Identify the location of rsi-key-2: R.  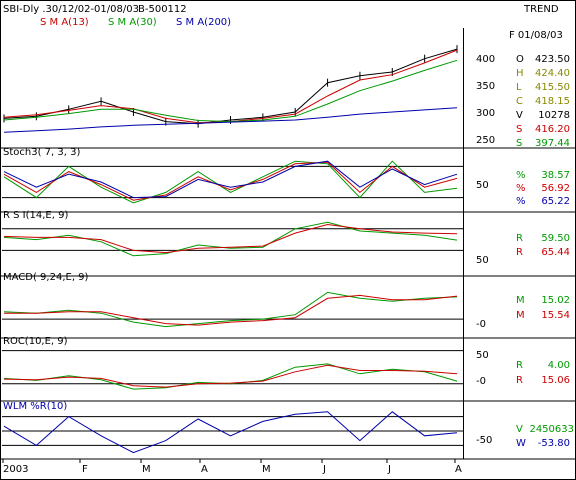
(519, 252).